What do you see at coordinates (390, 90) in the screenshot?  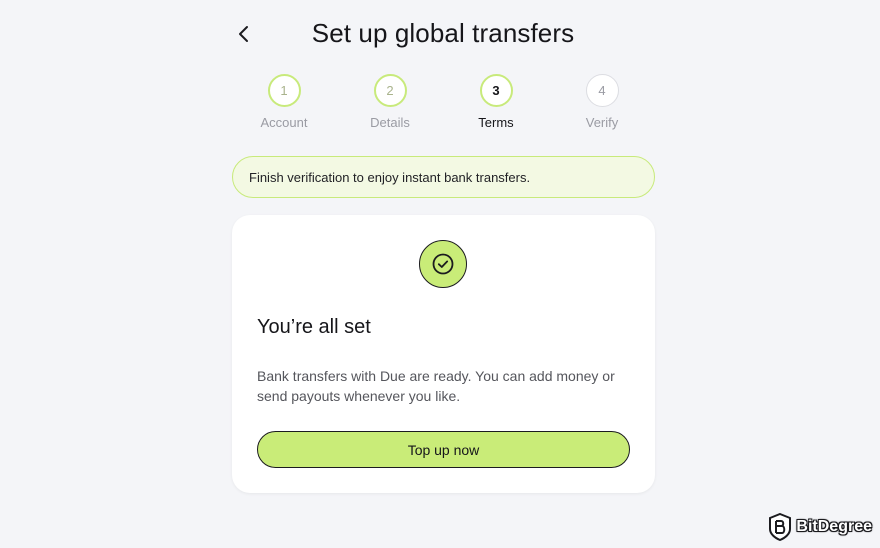 I see `step-number: 2` at bounding box center [390, 90].